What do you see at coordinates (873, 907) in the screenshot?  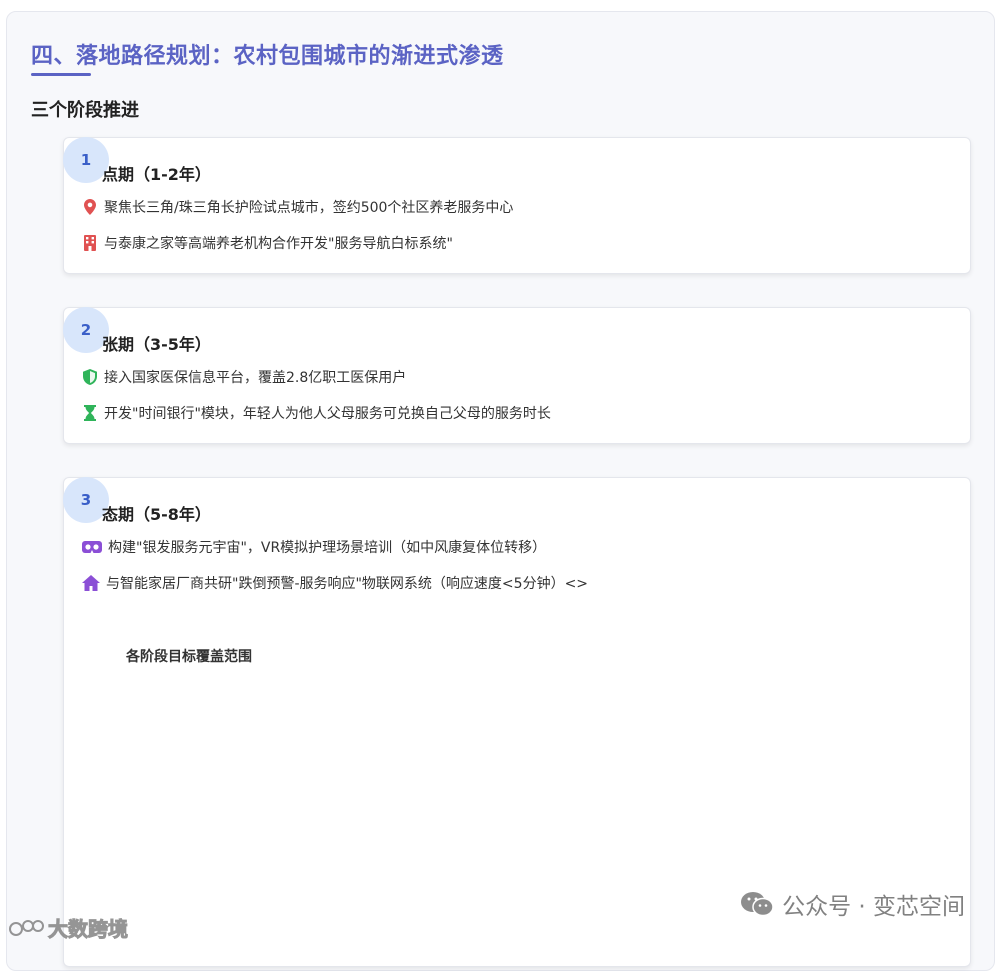 I see `wechat-watermark-text: 公众号 · 变芯空间` at bounding box center [873, 907].